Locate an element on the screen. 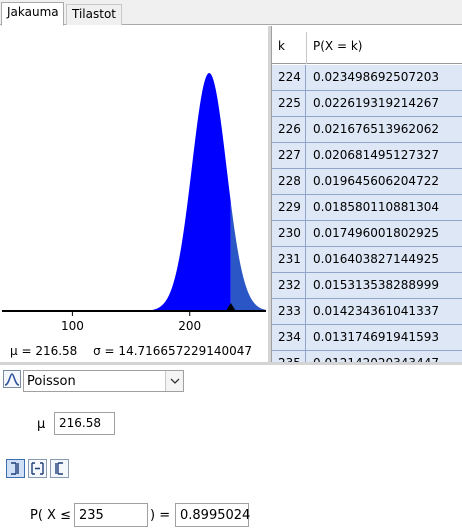  probability-result-field: 0.8995024 is located at coordinates (212, 515).